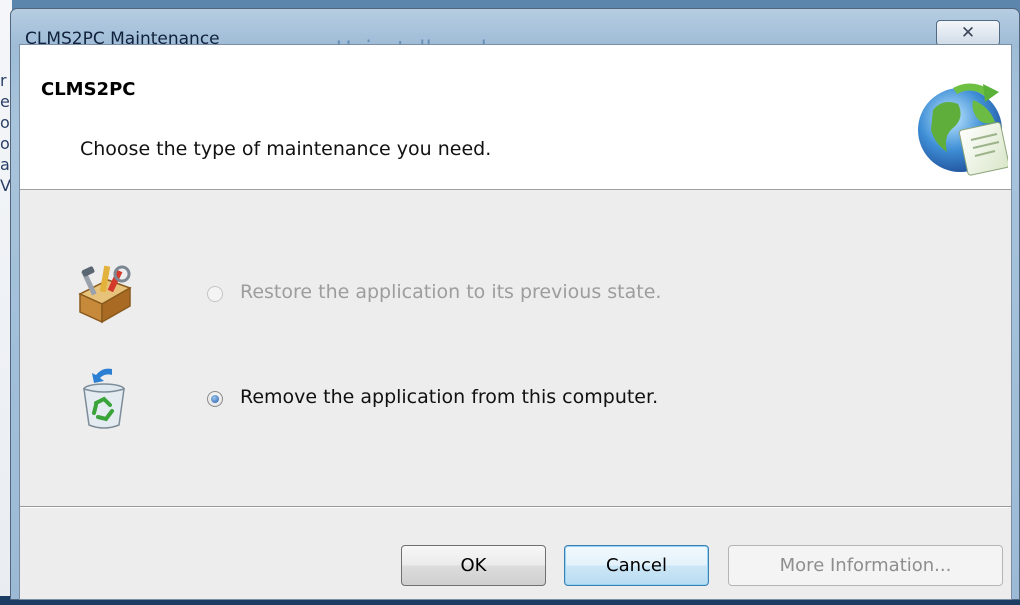  I want to click on cancel-button: Cancel, so click(636, 565).